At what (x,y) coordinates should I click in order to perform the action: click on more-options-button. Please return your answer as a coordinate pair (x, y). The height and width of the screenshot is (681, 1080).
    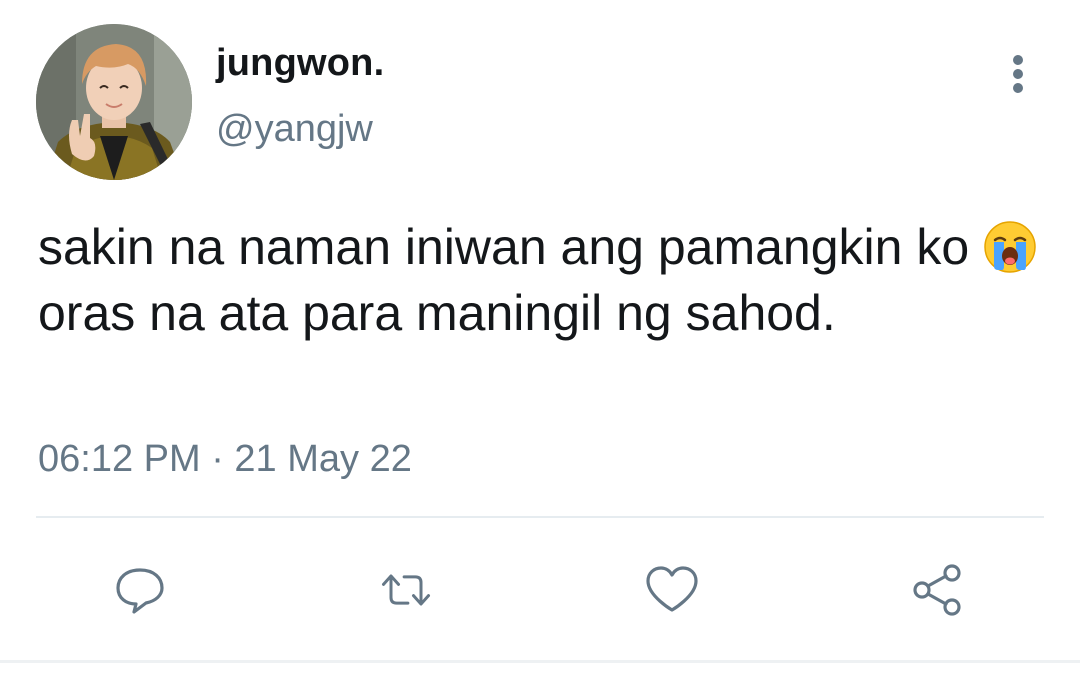
    Looking at the image, I should click on (1018, 74).